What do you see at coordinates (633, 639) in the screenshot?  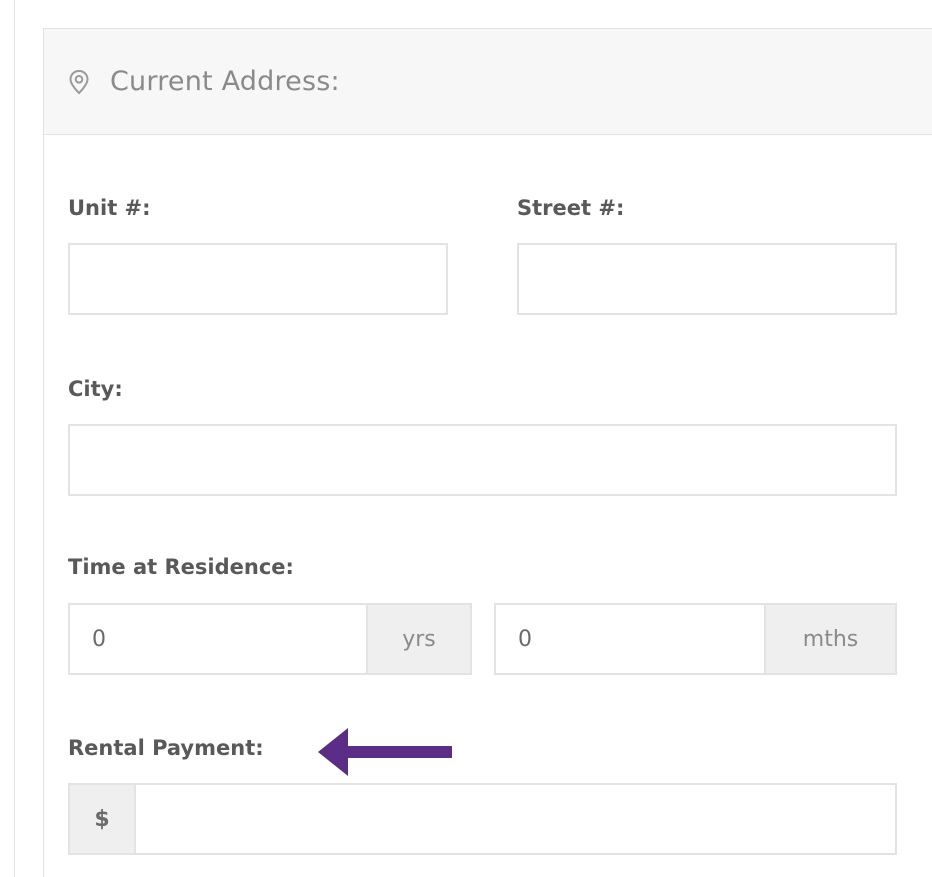 I see `months-input` at bounding box center [633, 639].